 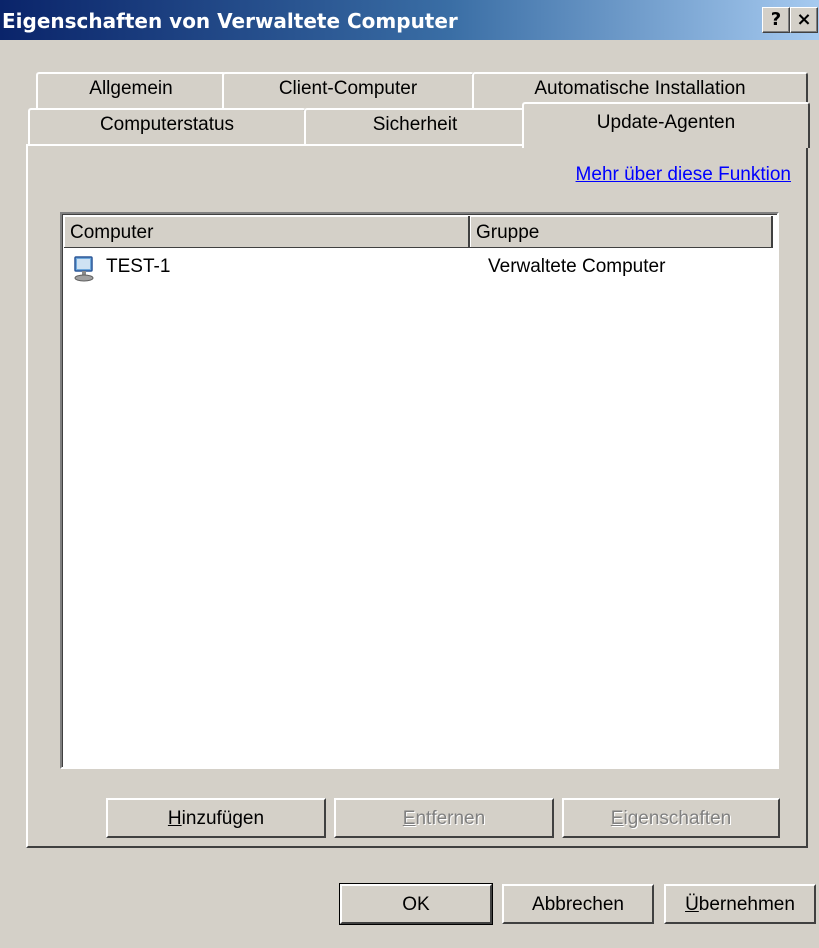 What do you see at coordinates (617, 818) in the screenshot?
I see `properties-button-mnemonic: E` at bounding box center [617, 818].